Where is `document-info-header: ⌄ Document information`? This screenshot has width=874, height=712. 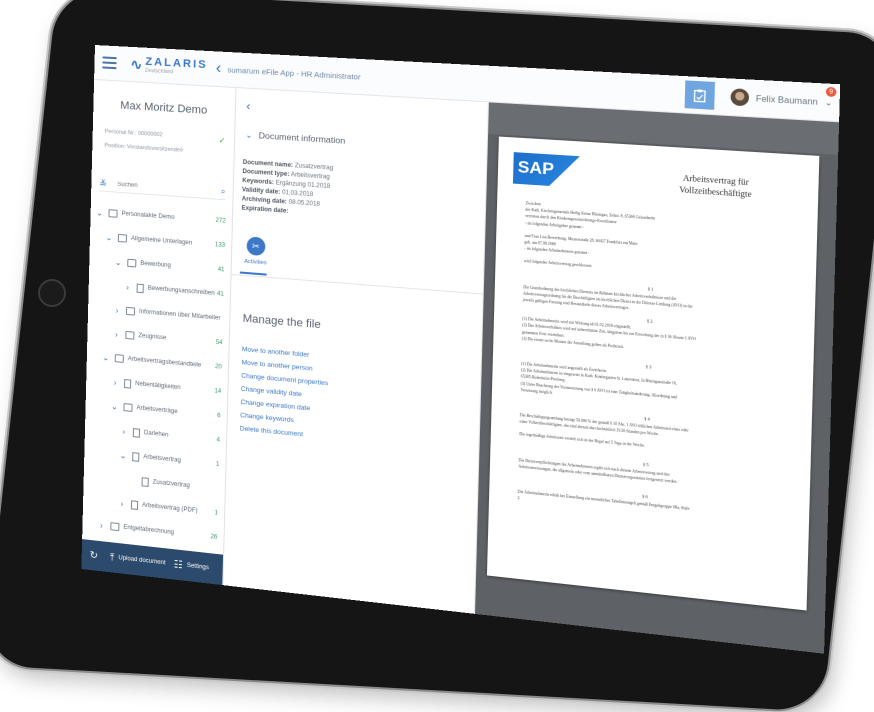 document-info-header: ⌄ Document information is located at coordinates (295, 137).